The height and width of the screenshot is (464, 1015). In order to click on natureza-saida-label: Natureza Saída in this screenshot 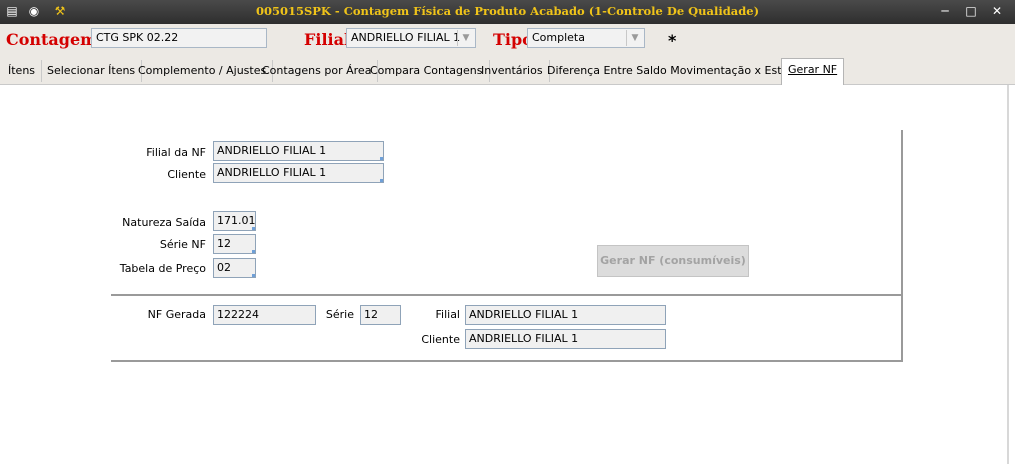, I will do `click(164, 222)`.